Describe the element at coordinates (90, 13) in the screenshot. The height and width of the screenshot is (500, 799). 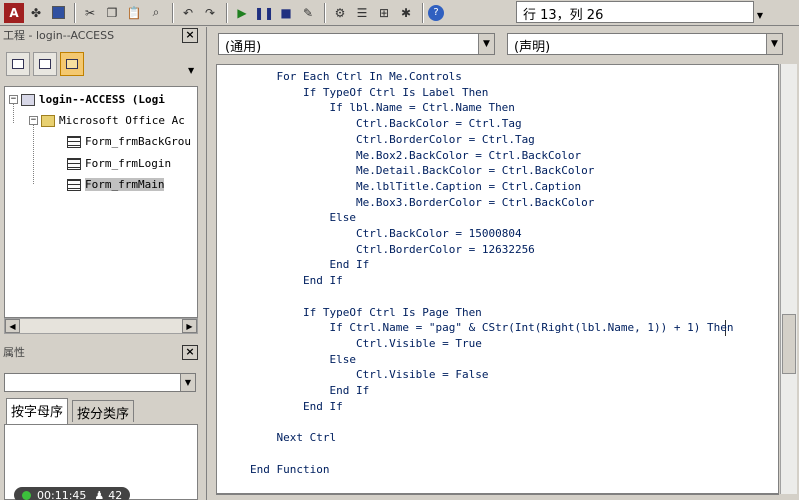
I see `cut-icon: ✂` at that location.